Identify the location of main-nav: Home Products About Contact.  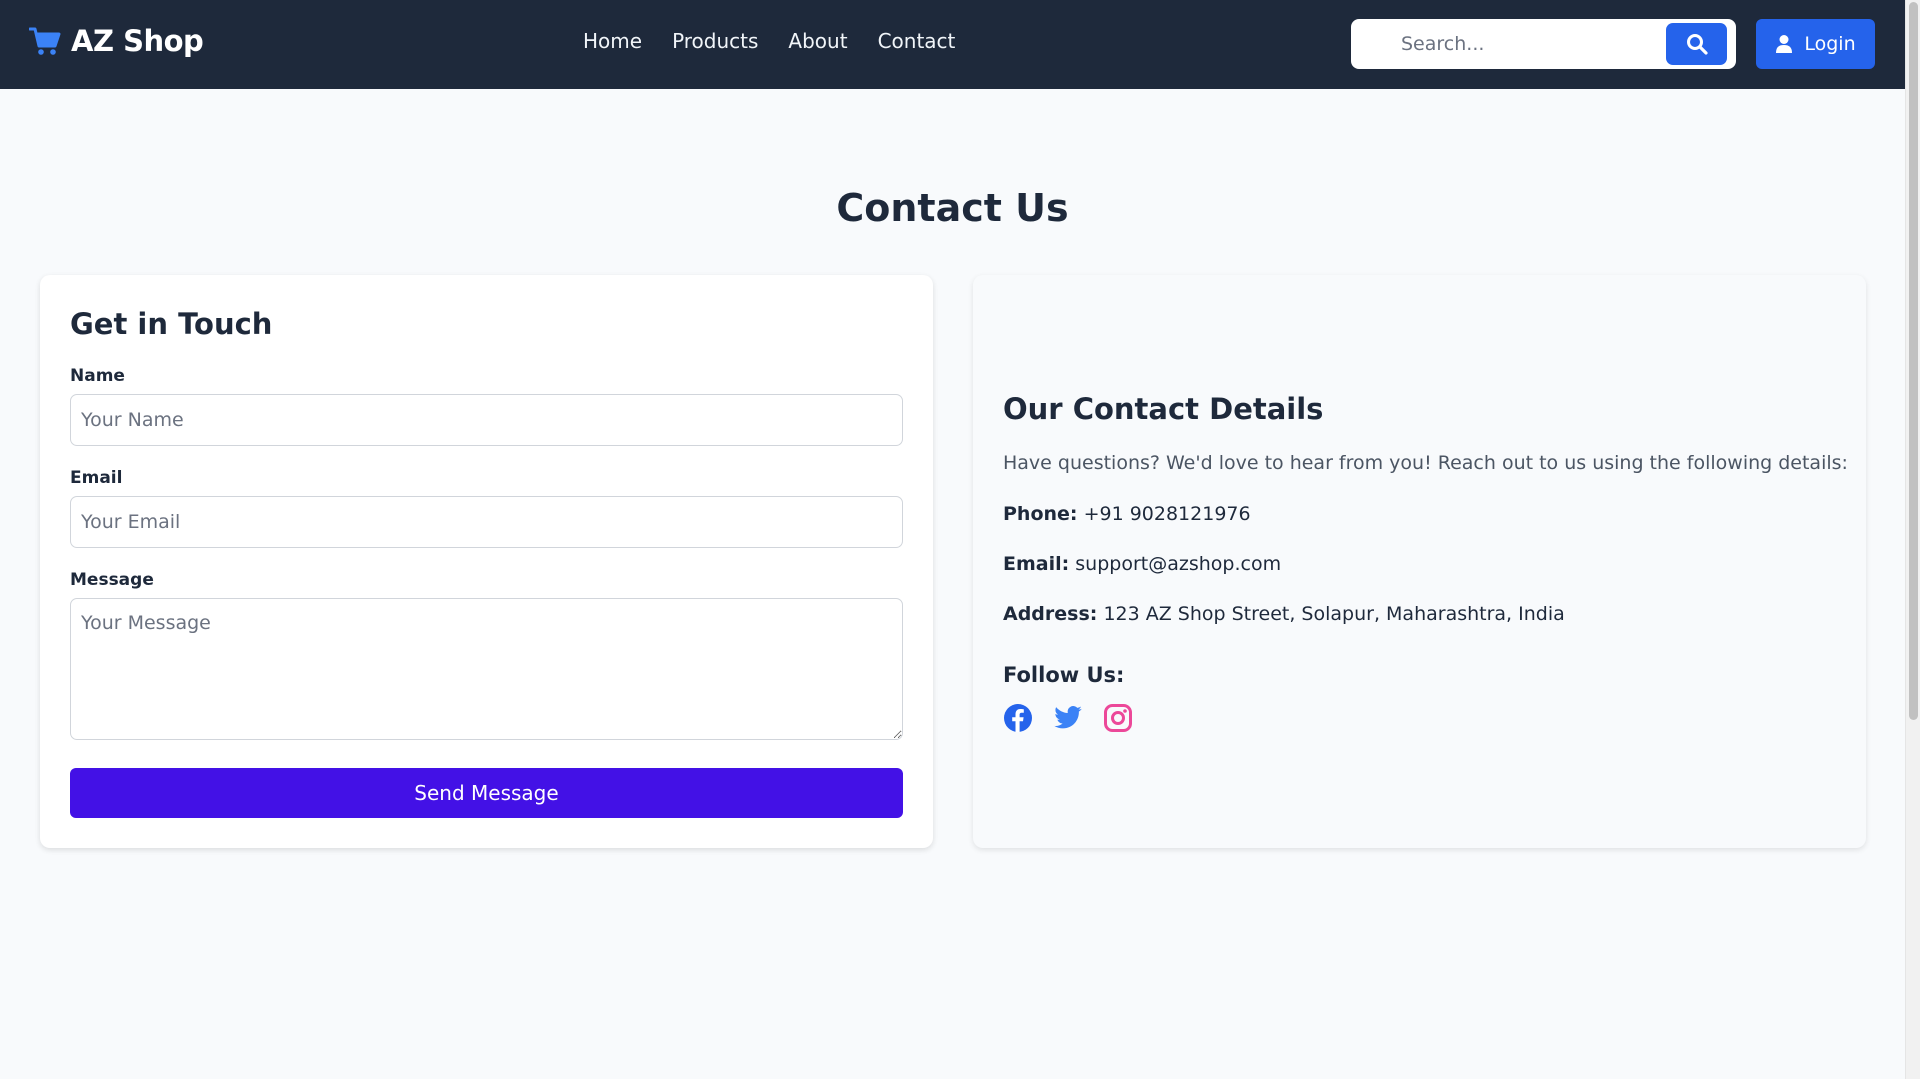
(769, 41).